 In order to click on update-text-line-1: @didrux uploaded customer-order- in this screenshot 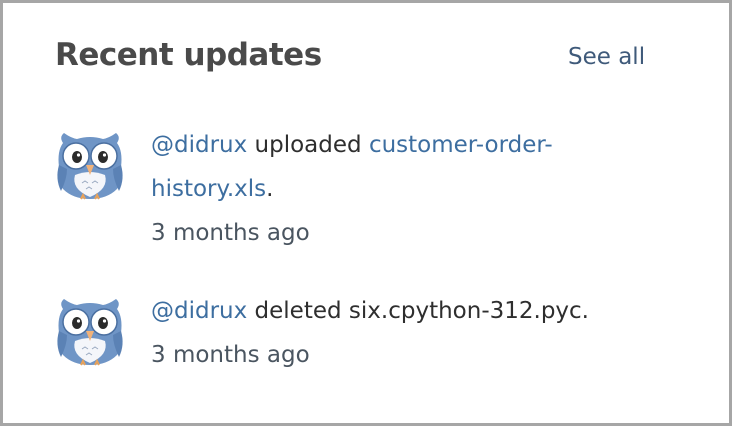, I will do `click(401, 145)`.